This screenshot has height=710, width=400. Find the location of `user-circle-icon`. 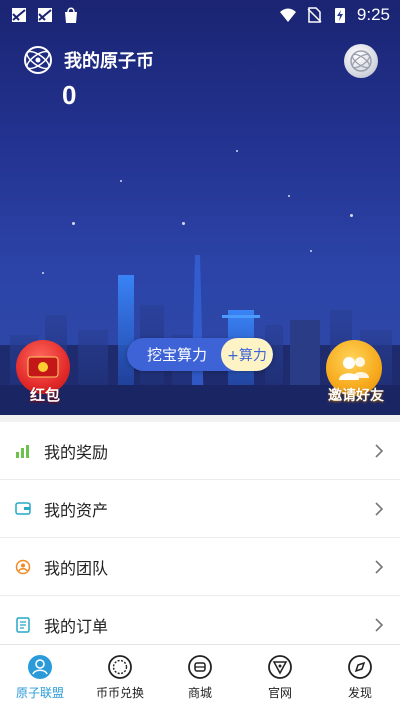

user-circle-icon is located at coordinates (40, 667).